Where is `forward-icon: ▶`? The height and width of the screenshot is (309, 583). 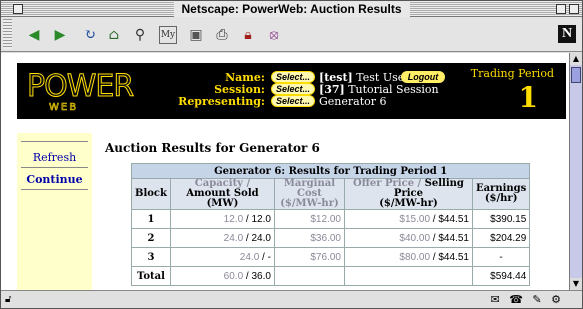 forward-icon: ▶ is located at coordinates (60, 35).